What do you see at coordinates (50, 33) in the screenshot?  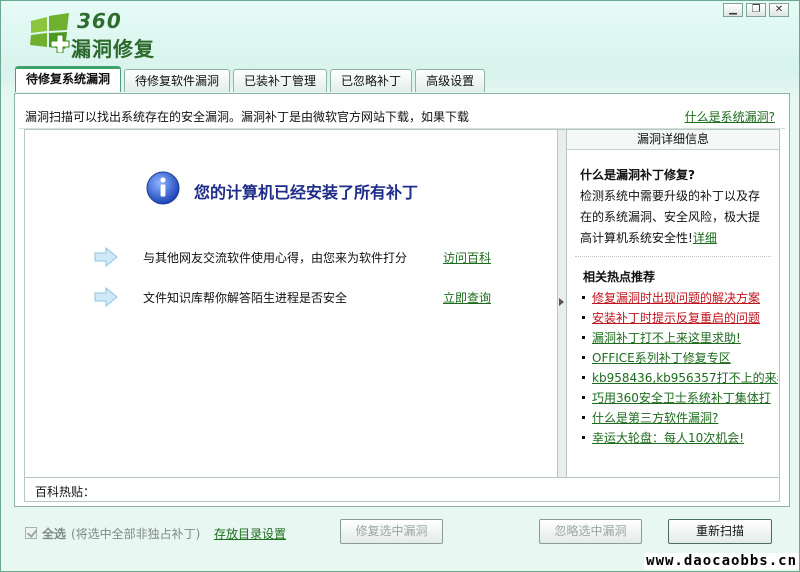 I see `windows-flag-icon` at bounding box center [50, 33].